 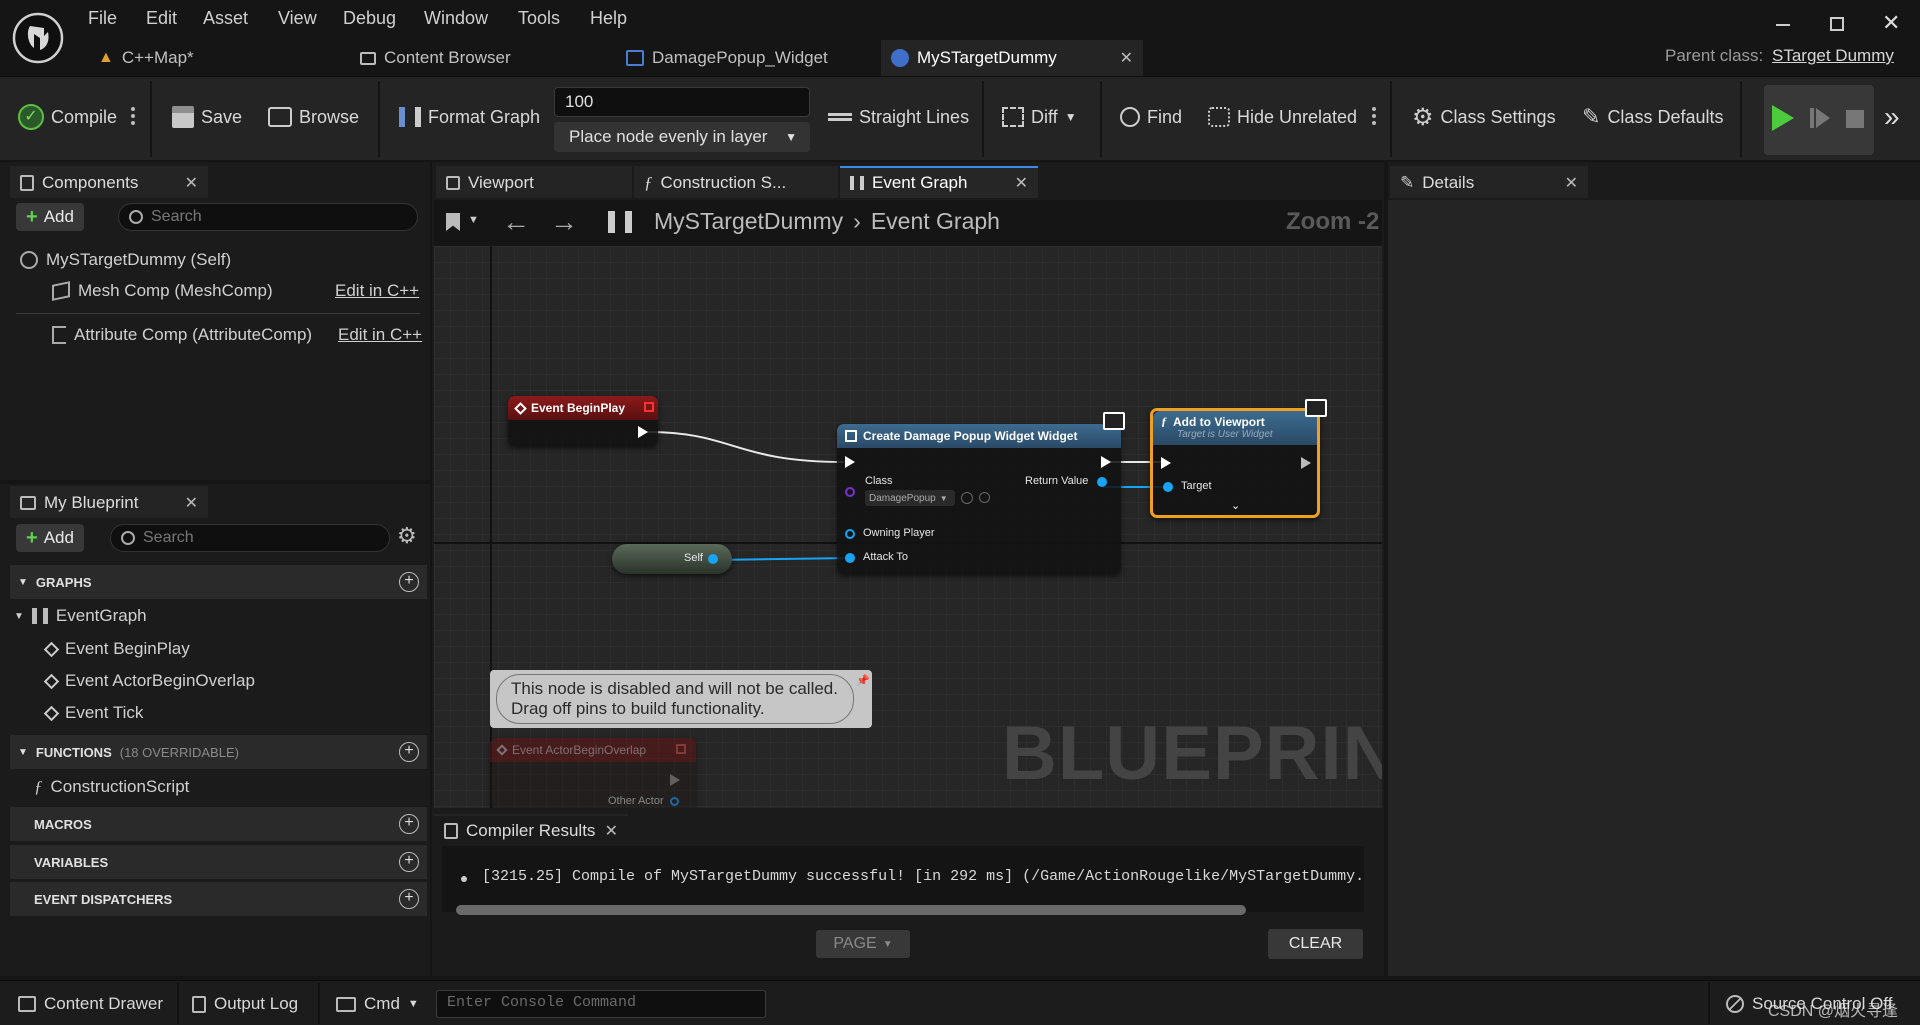 What do you see at coordinates (1151, 117) in the screenshot?
I see `find-button: Find` at bounding box center [1151, 117].